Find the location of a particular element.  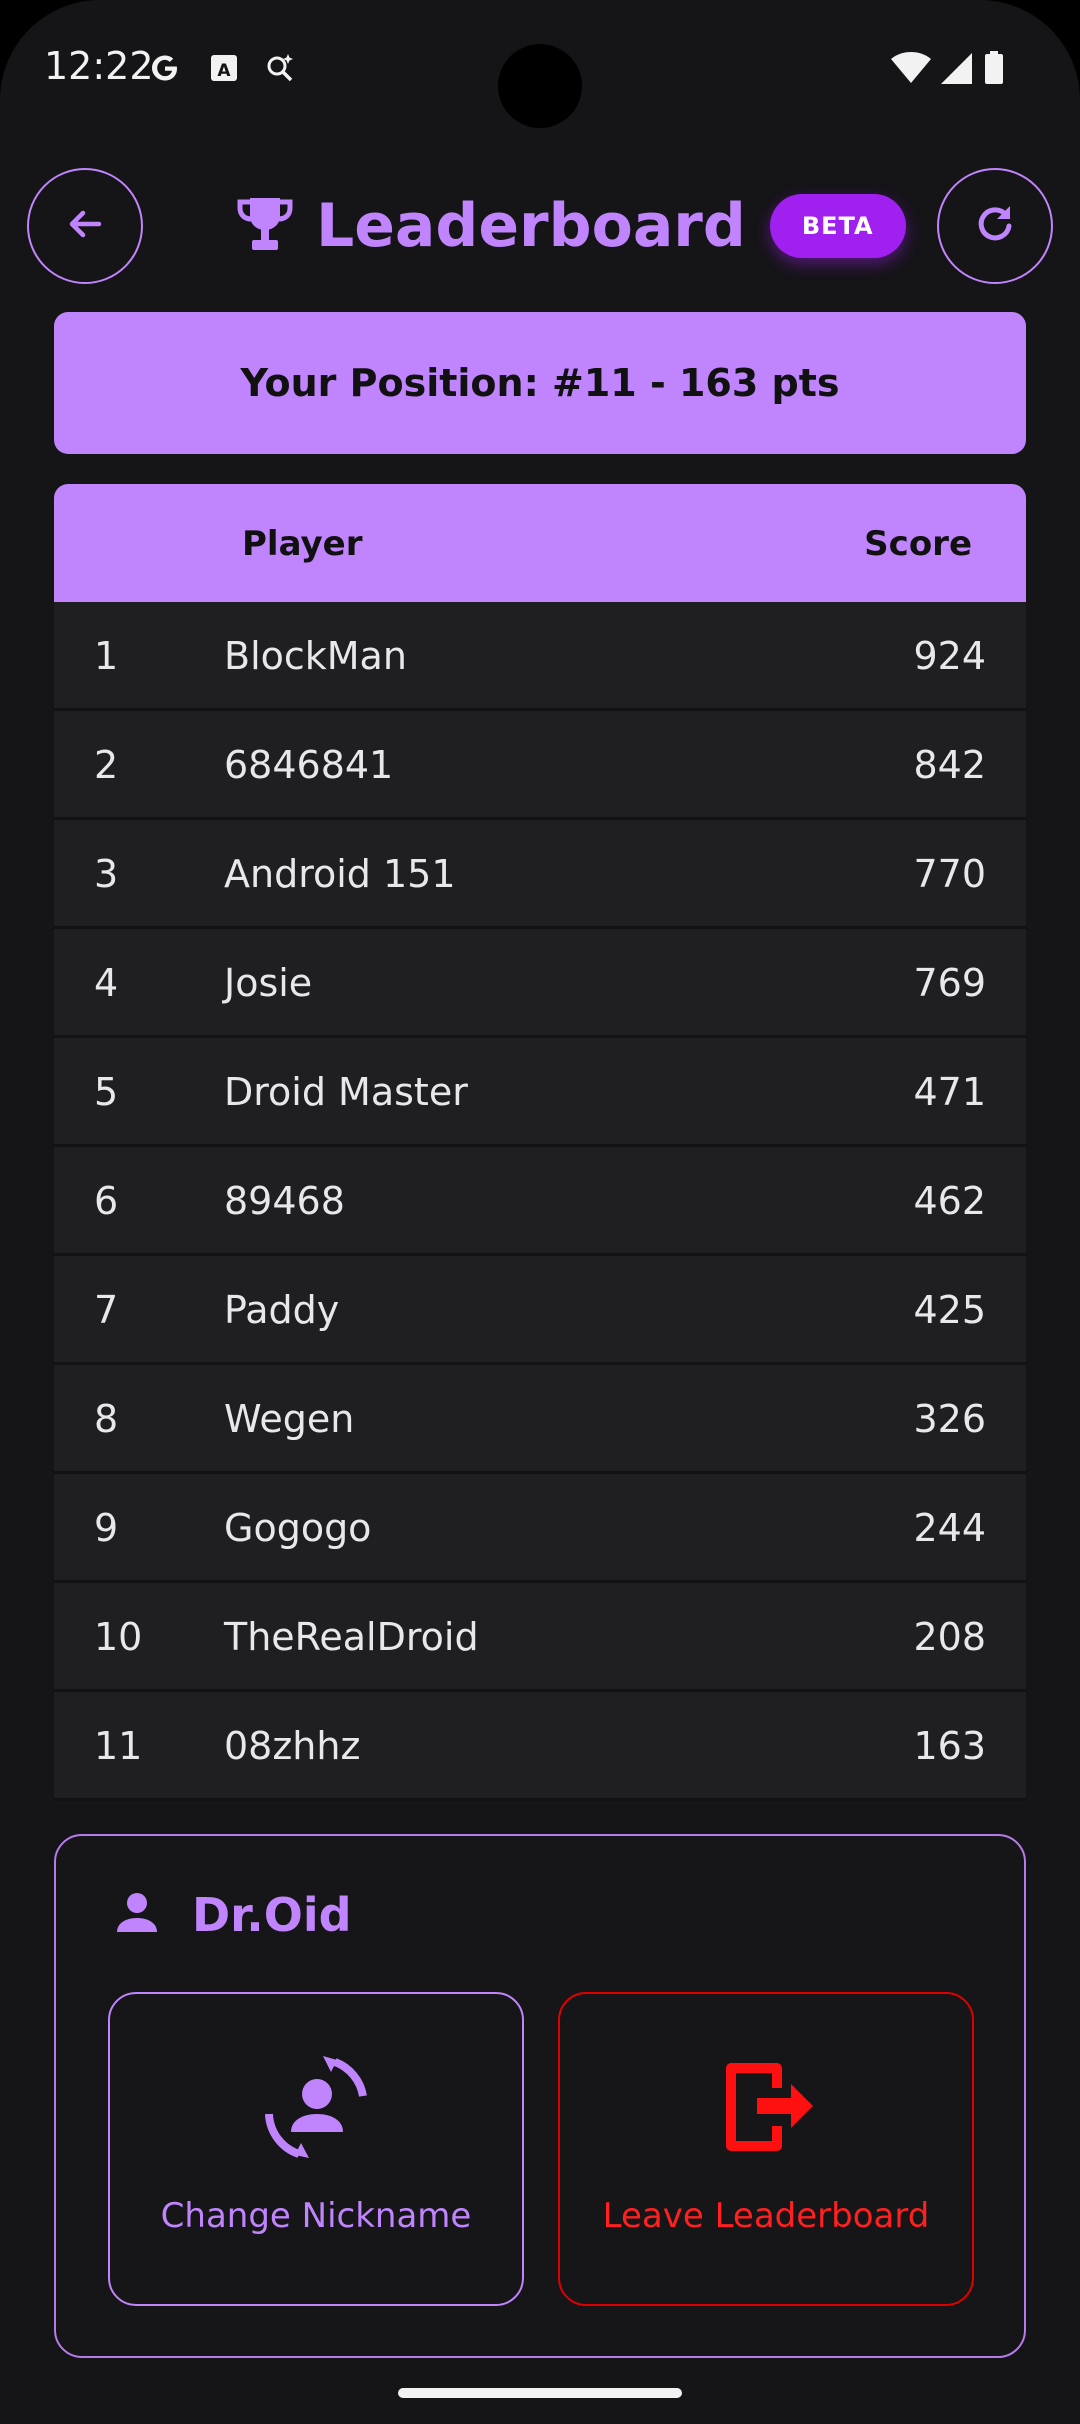

arrow-left-icon is located at coordinates (85, 226).